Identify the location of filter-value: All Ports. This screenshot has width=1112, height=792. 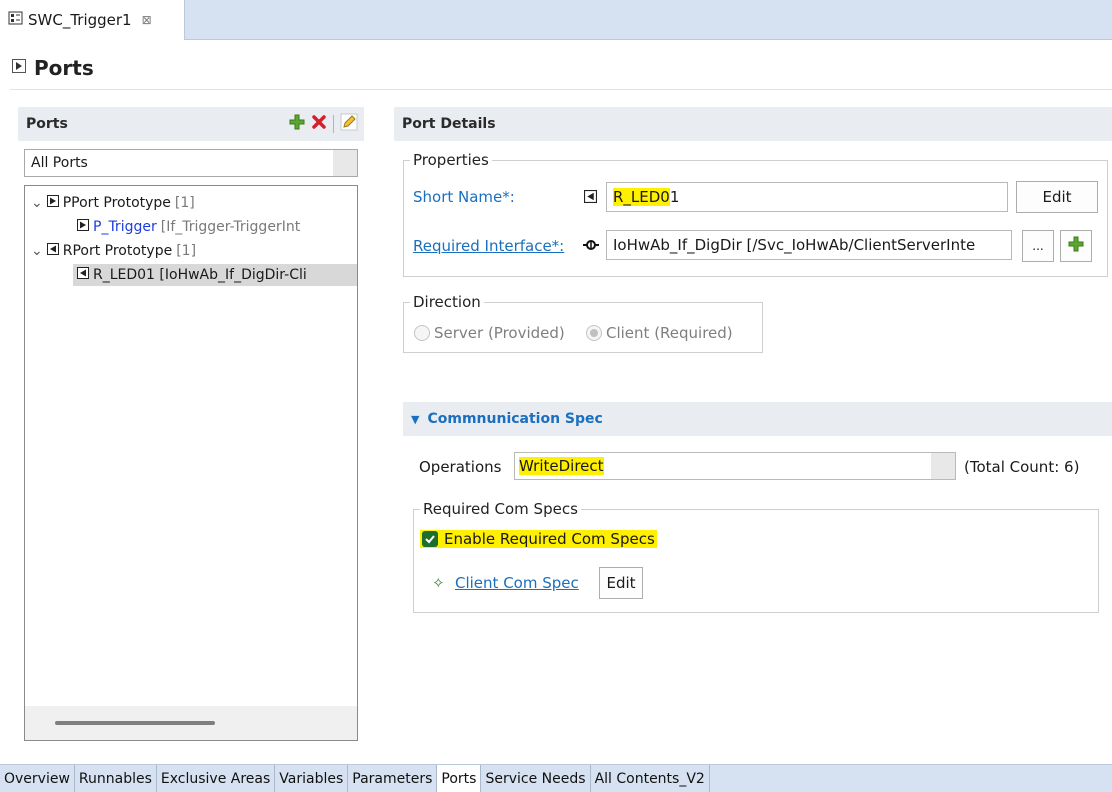
(59, 163).